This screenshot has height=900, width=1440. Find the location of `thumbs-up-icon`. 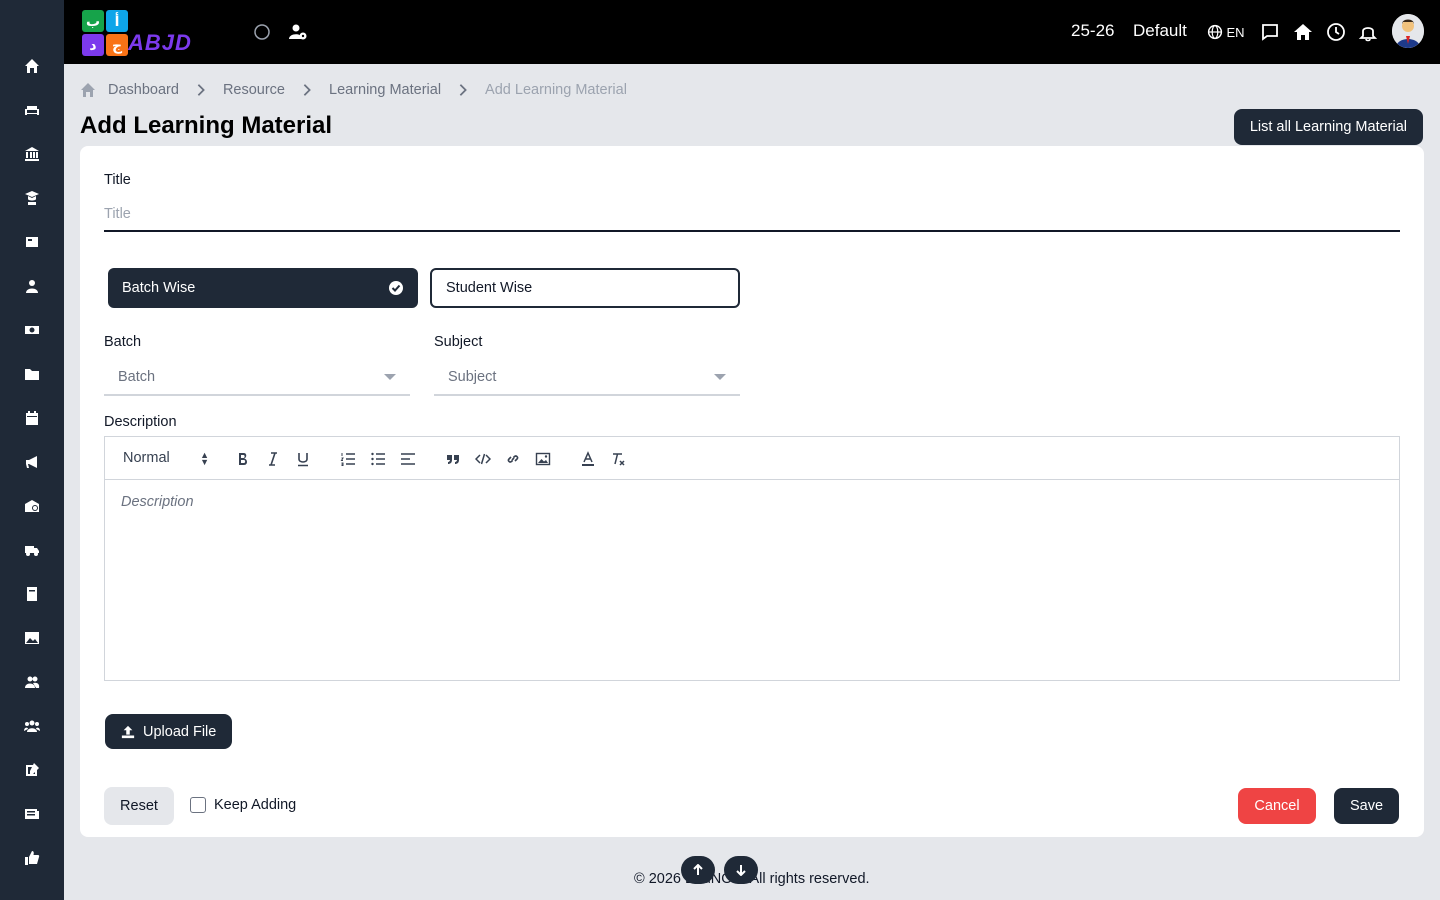

thumbs-up-icon is located at coordinates (32, 858).